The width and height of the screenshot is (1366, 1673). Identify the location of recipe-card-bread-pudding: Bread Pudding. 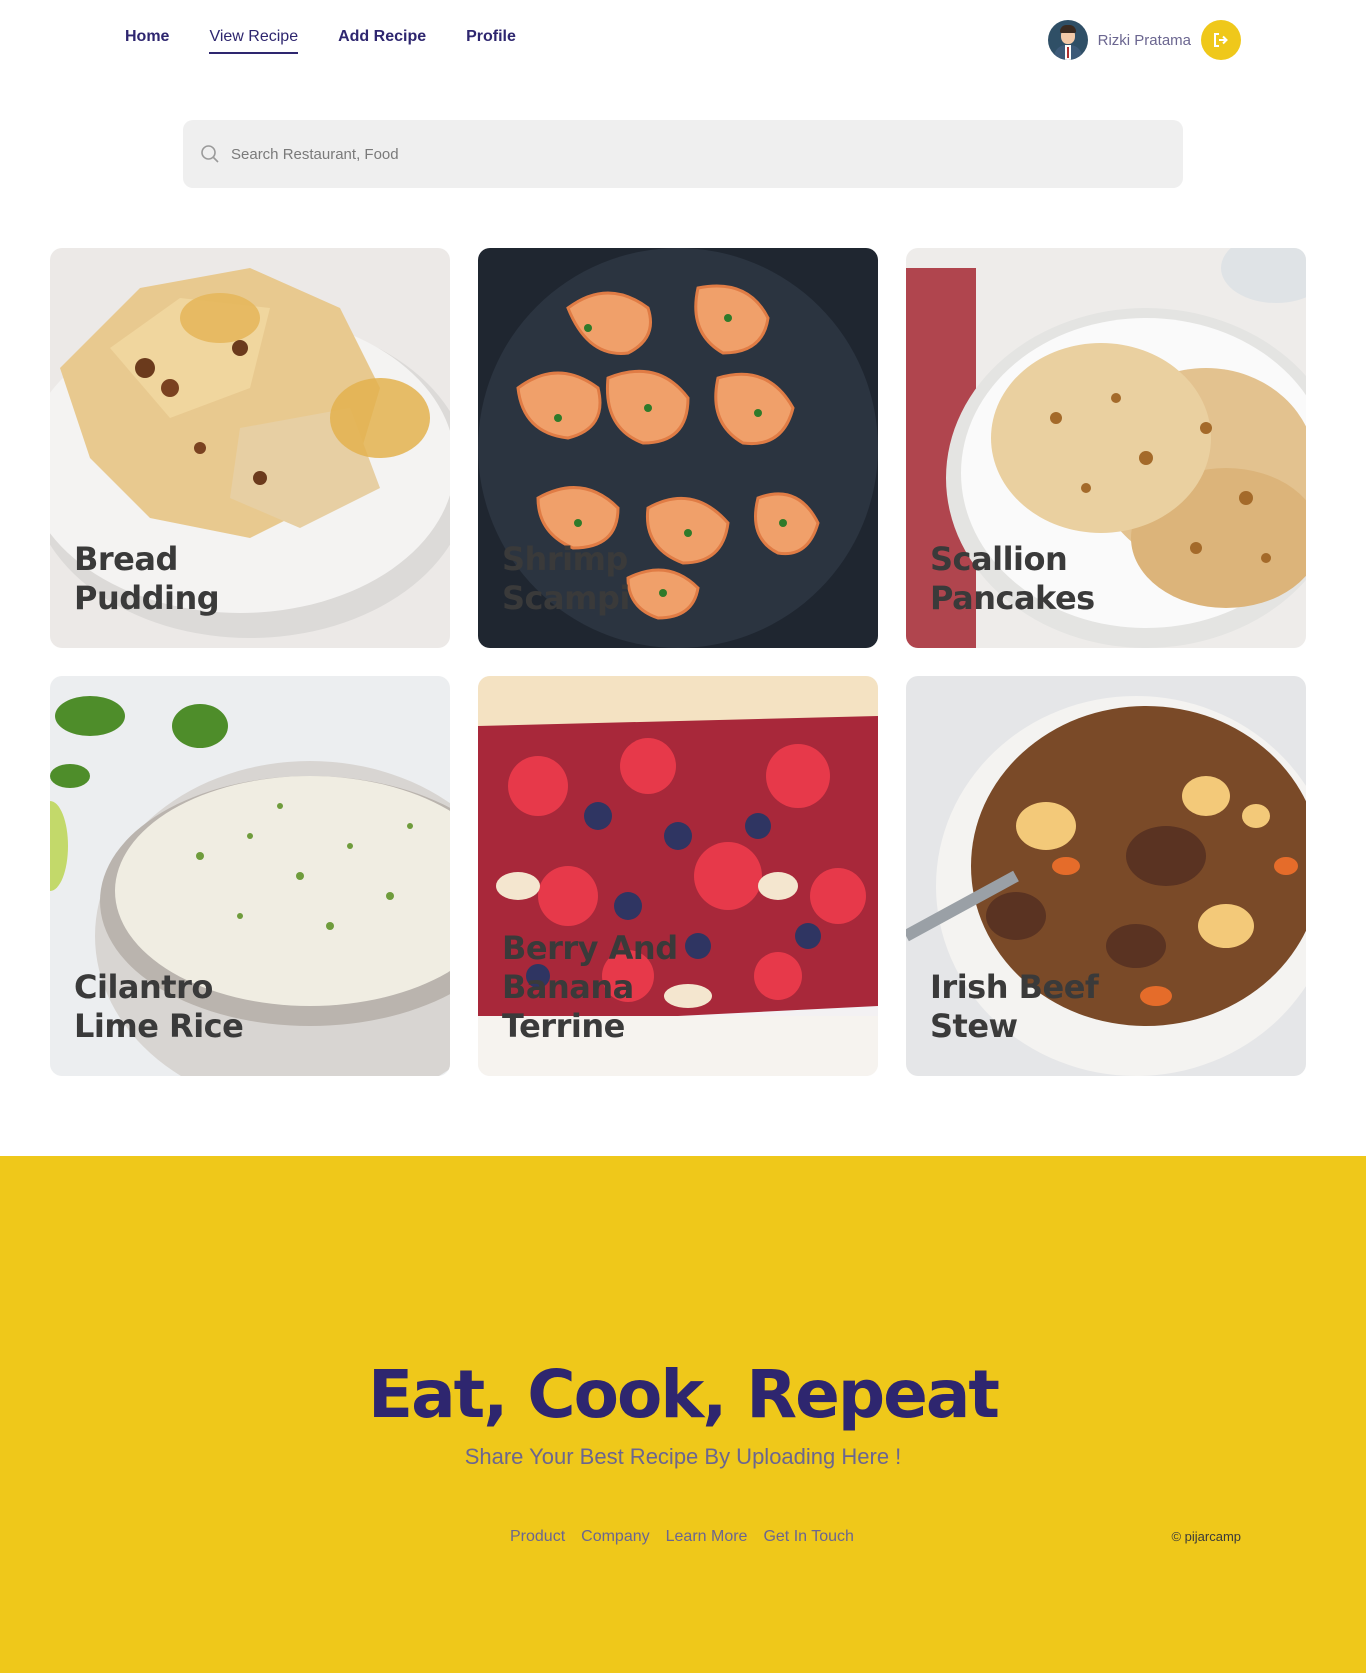
(250, 448).